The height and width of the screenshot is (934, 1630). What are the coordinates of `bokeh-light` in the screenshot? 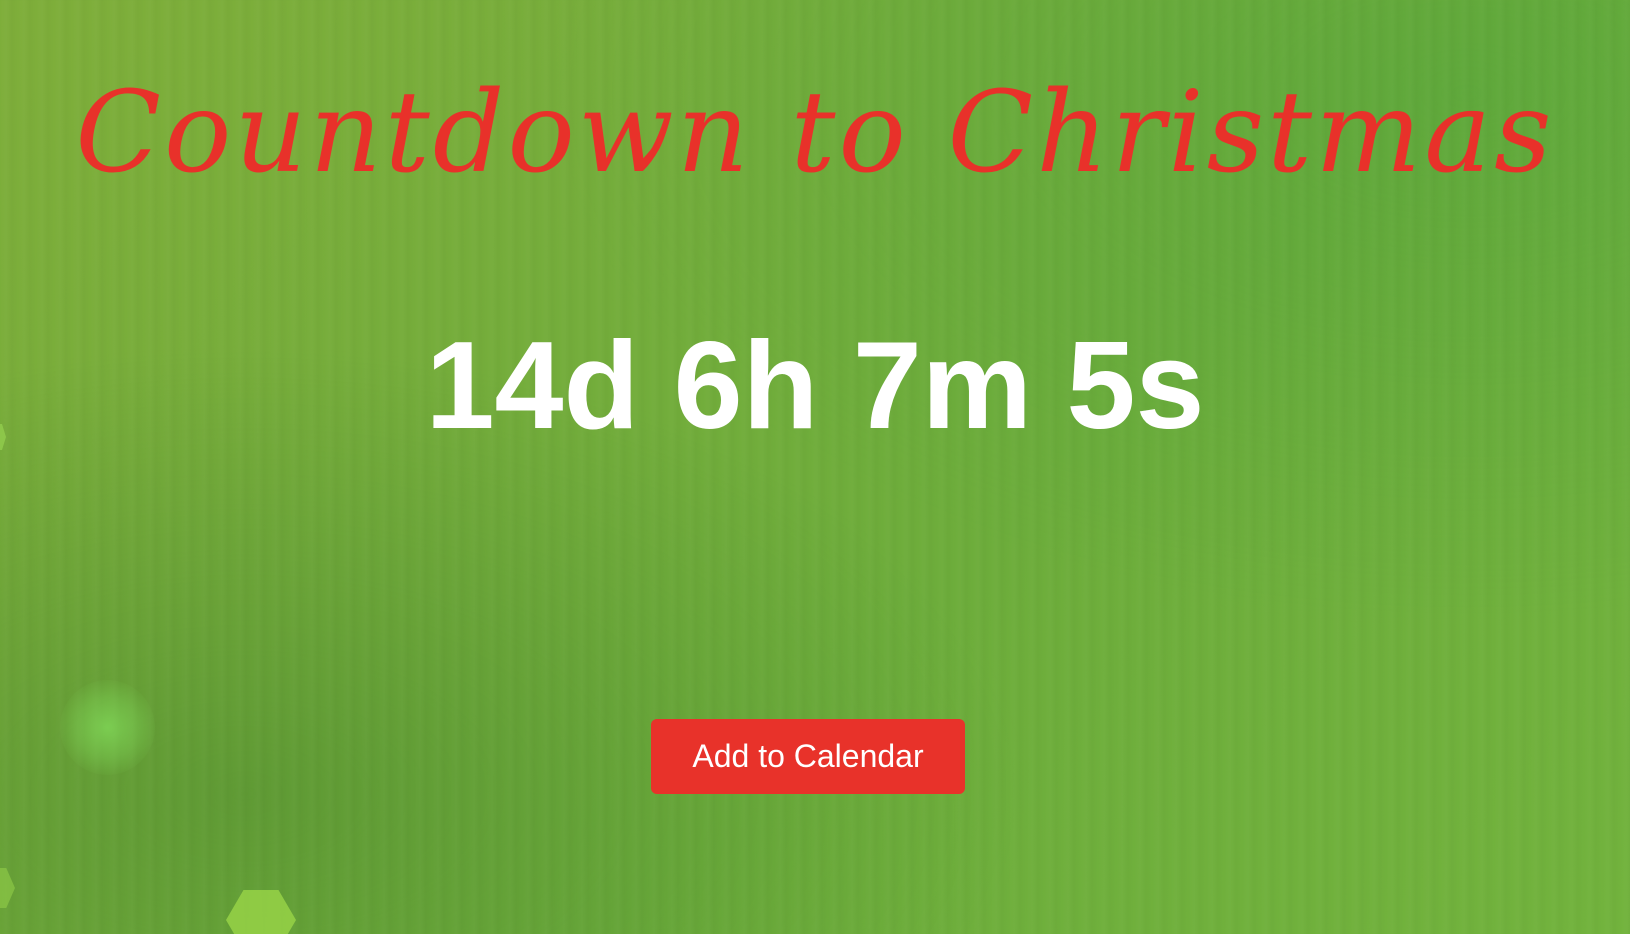 It's located at (107, 727).